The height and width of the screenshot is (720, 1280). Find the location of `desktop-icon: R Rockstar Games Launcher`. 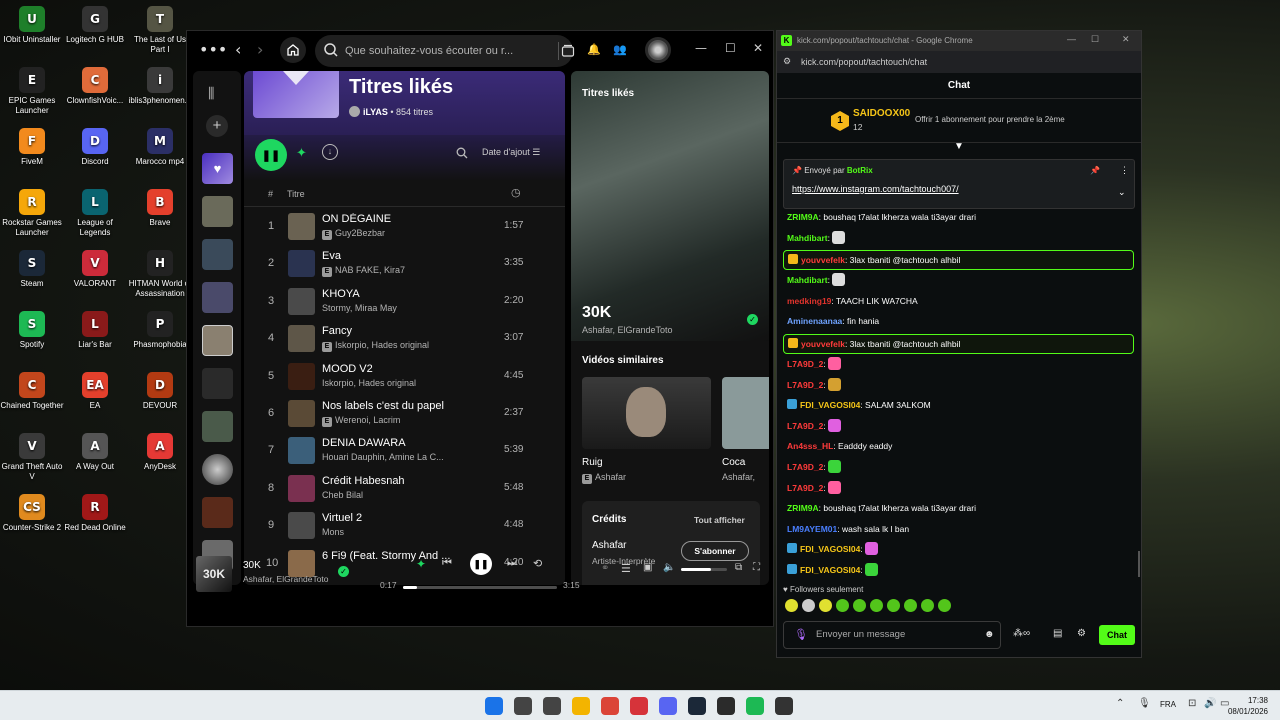

desktop-icon: R Rockstar Games Launcher is located at coordinates (32, 213).